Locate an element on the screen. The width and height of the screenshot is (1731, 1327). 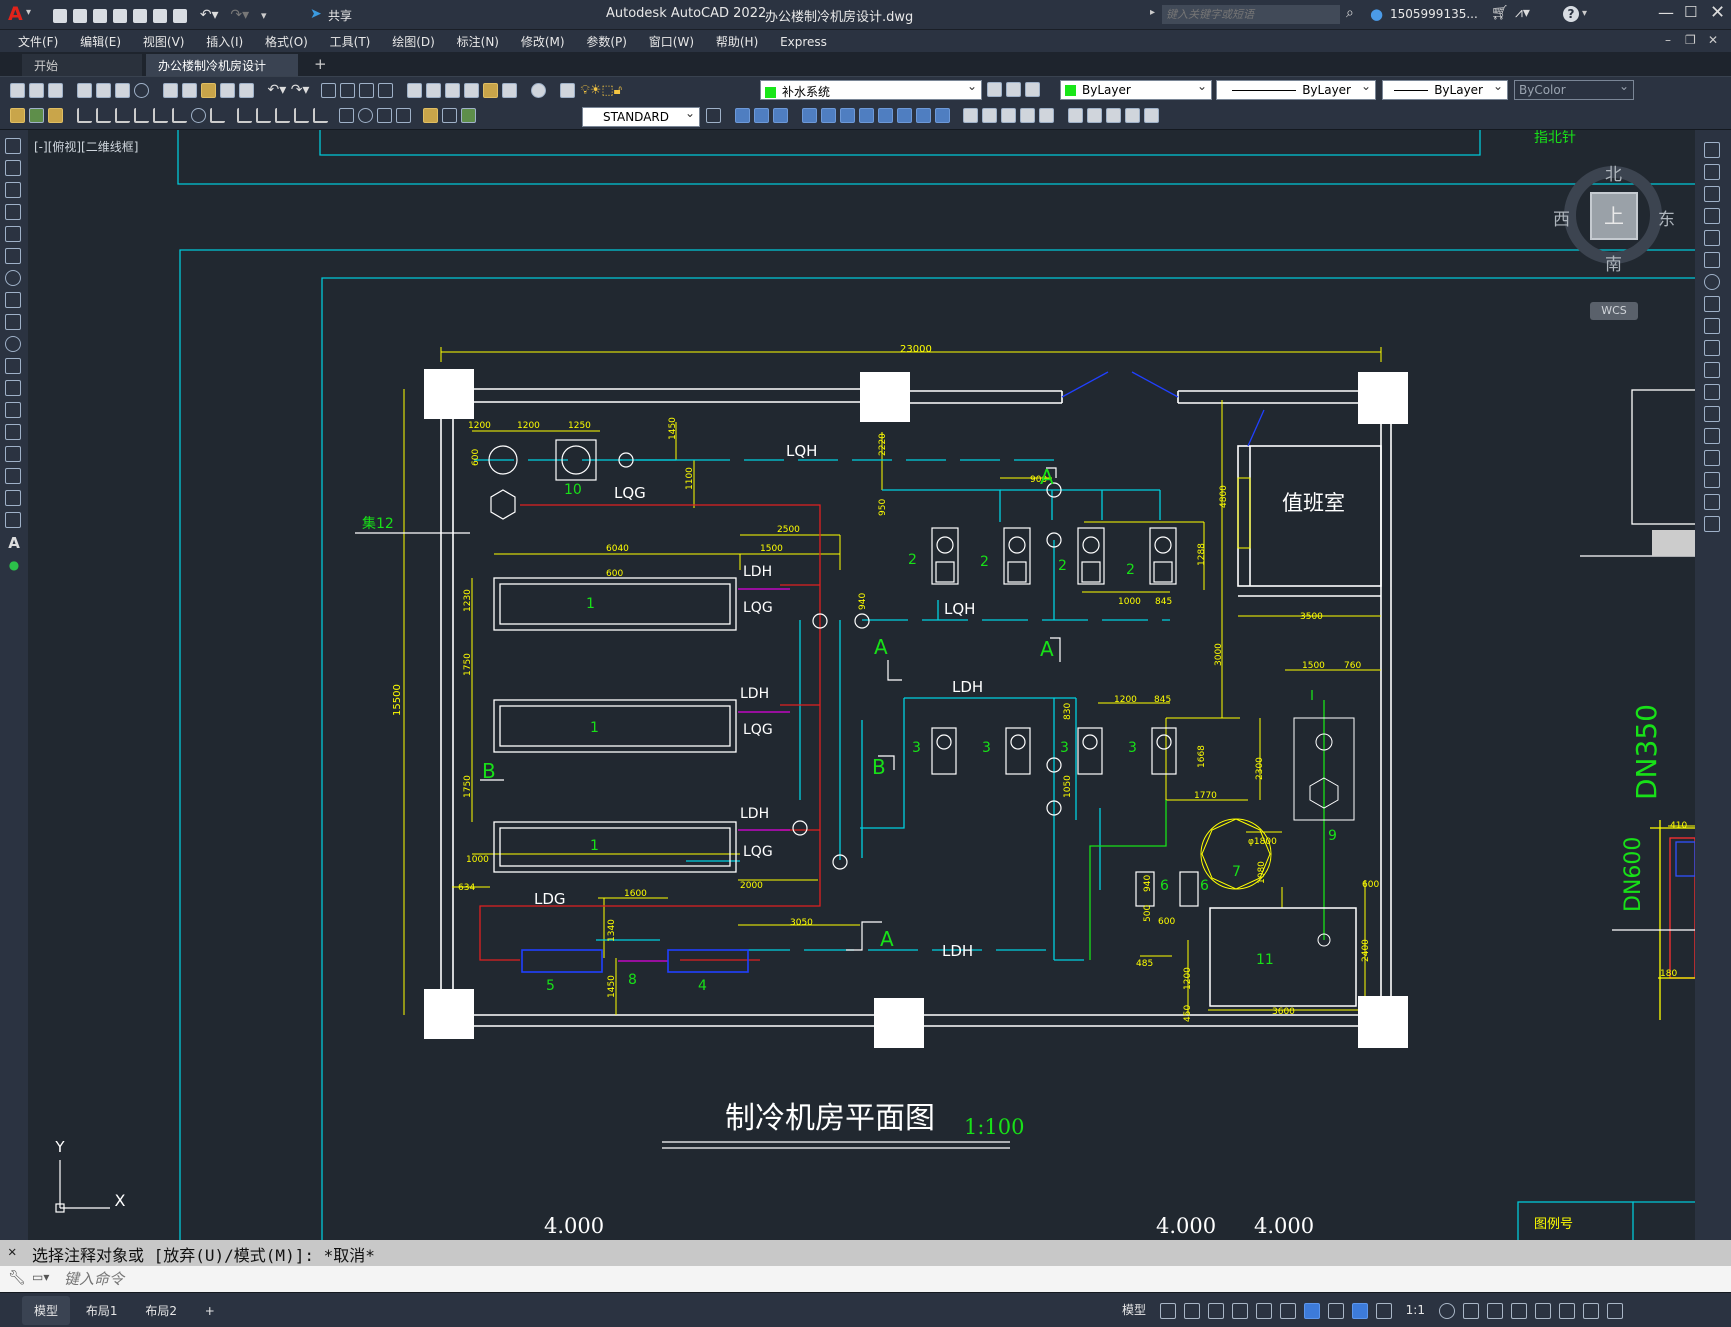
user-icon: ● is located at coordinates (1376, 14).